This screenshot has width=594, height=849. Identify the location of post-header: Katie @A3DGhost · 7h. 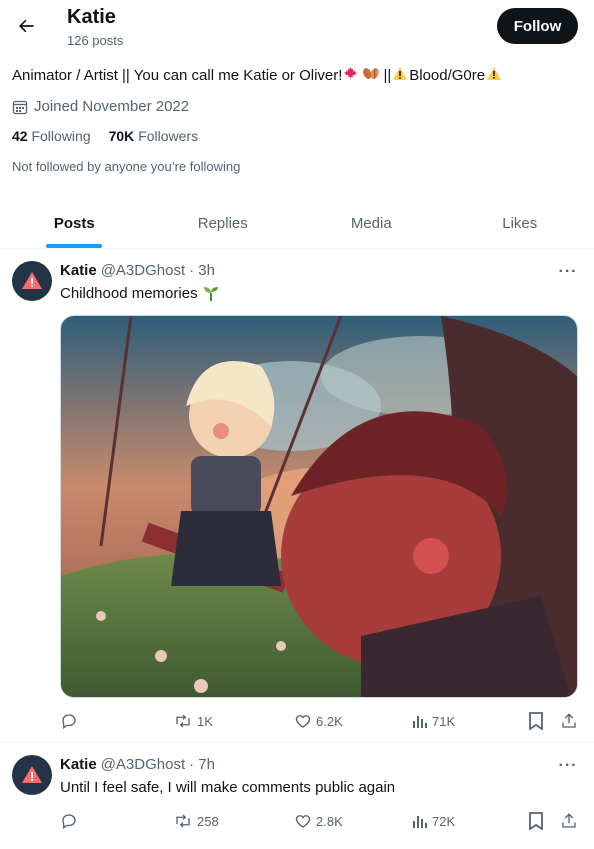
(137, 764).